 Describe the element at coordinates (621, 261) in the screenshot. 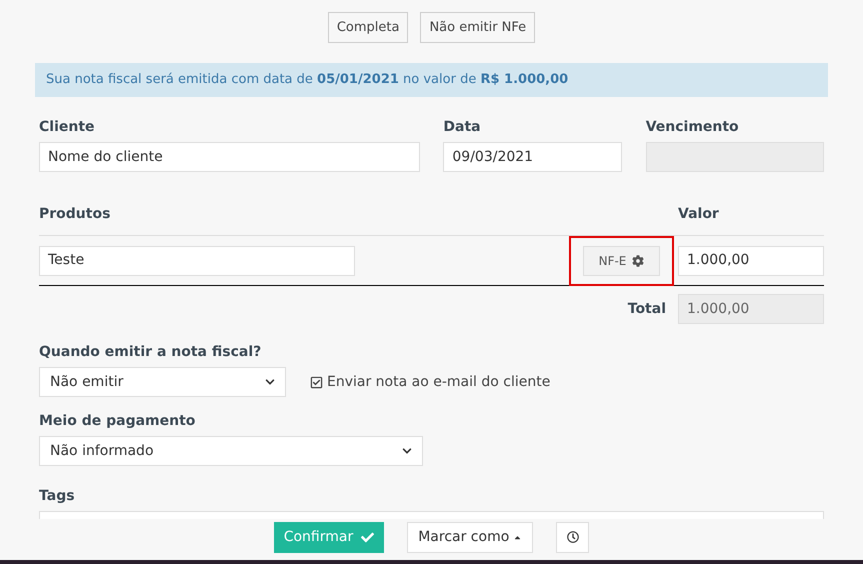

I see `nfe-button: NF-E` at that location.